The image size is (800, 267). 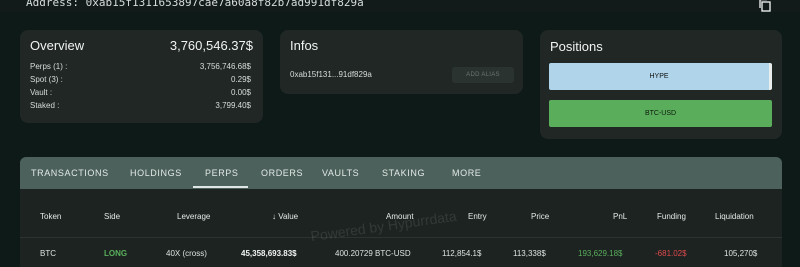 What do you see at coordinates (49, 66) in the screenshot?
I see `overview-row-label: Perps (1) :` at bounding box center [49, 66].